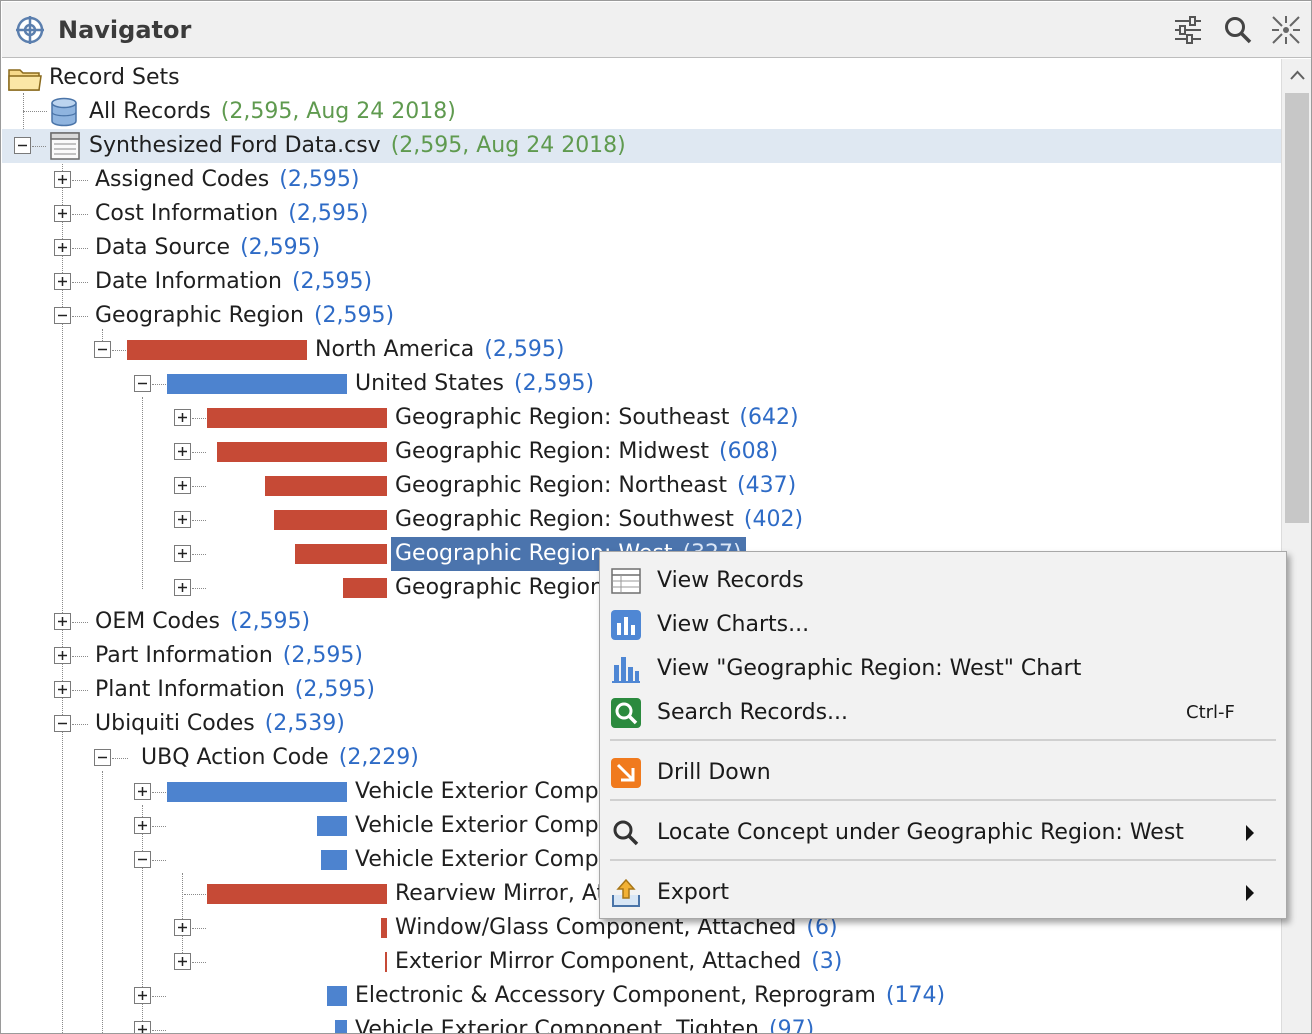  Describe the element at coordinates (714, 772) in the screenshot. I see `menu-item-label: Drill Down` at that location.